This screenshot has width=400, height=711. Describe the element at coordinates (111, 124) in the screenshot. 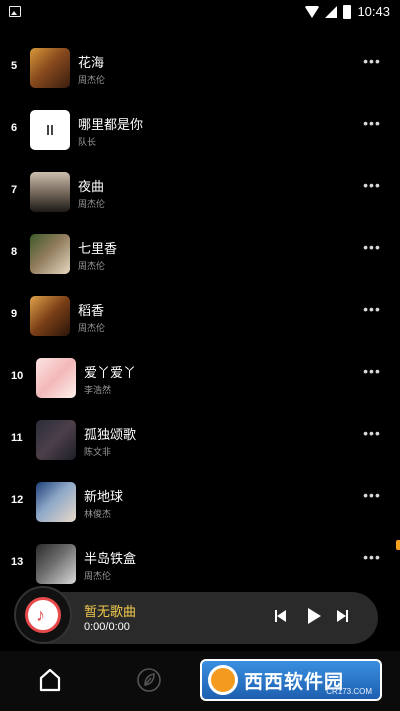

I see `song-title: 哪里都是你` at that location.